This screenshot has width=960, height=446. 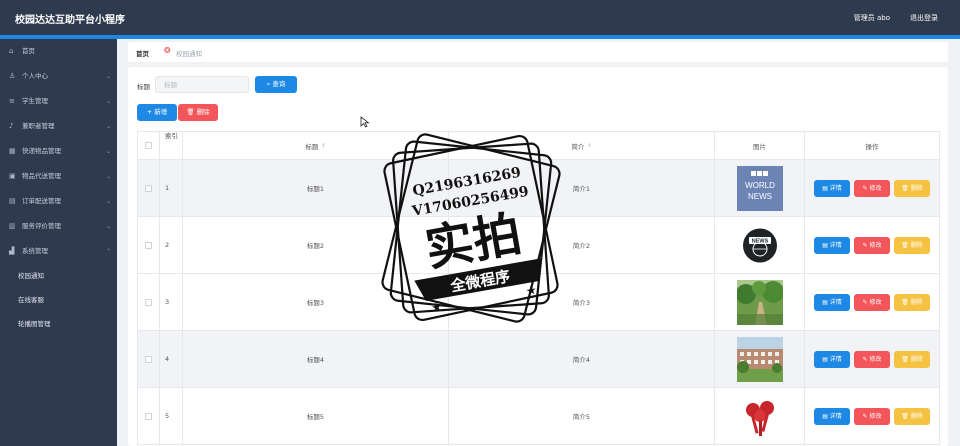 I want to click on campus-building-image, so click(x=759, y=359).